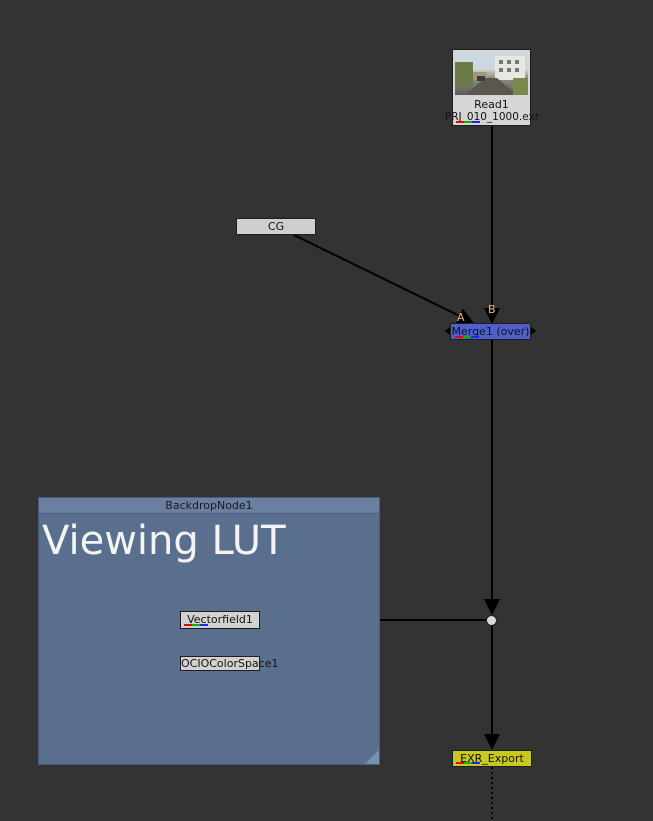 This screenshot has width=653, height=821. What do you see at coordinates (164, 541) in the screenshot?
I see `backdrop-label: Viewing LUT` at bounding box center [164, 541].